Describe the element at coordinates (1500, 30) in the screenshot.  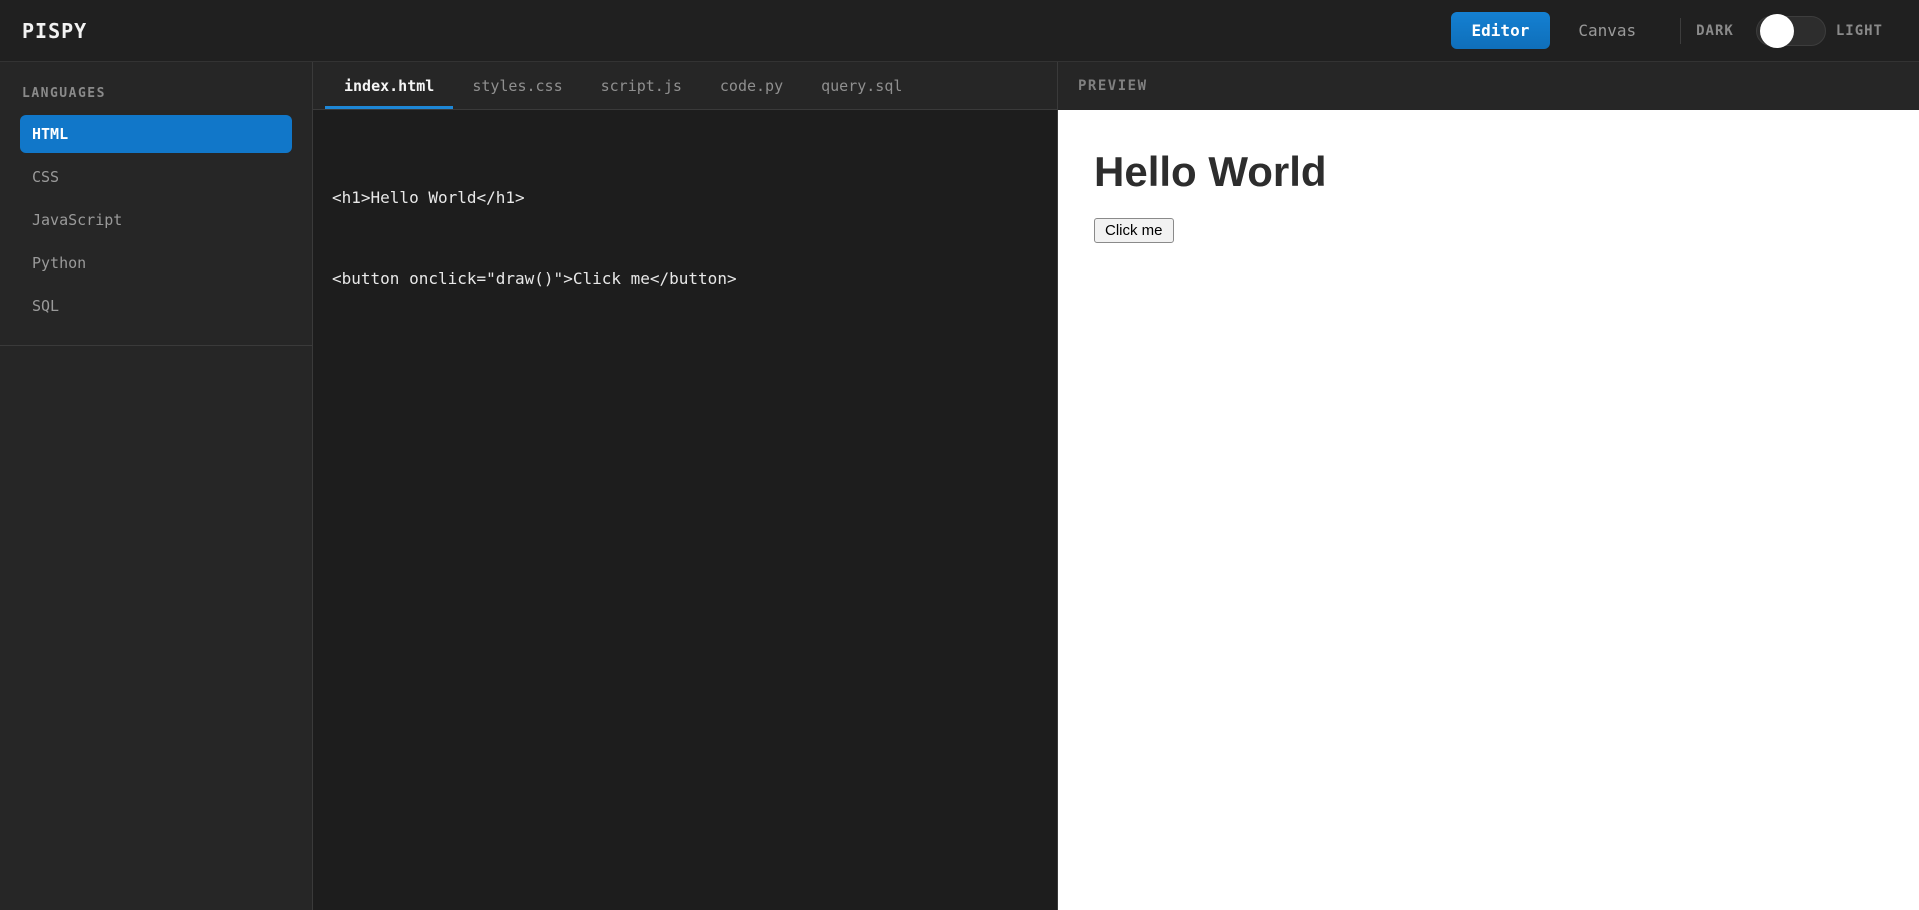
I see `editor-view-button: Editor` at that location.